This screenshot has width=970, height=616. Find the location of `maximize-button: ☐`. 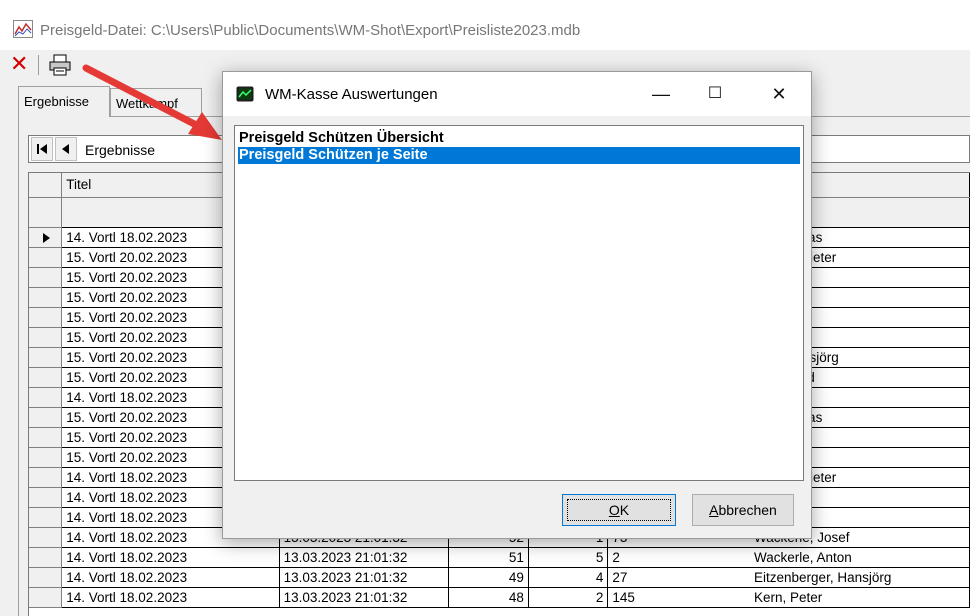

maximize-button: ☐ is located at coordinates (715, 94).